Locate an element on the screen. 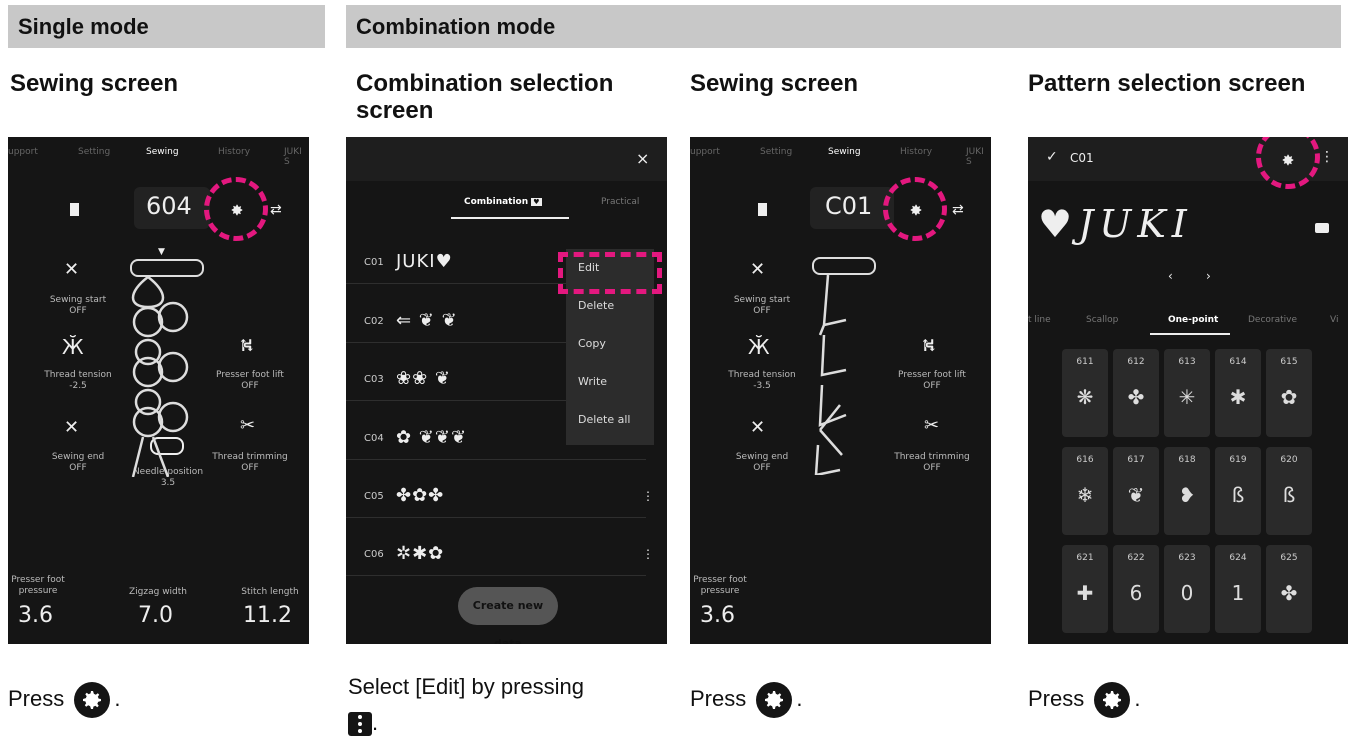 The height and width of the screenshot is (755, 1349). tab-scallop: Scallop is located at coordinates (1102, 320).